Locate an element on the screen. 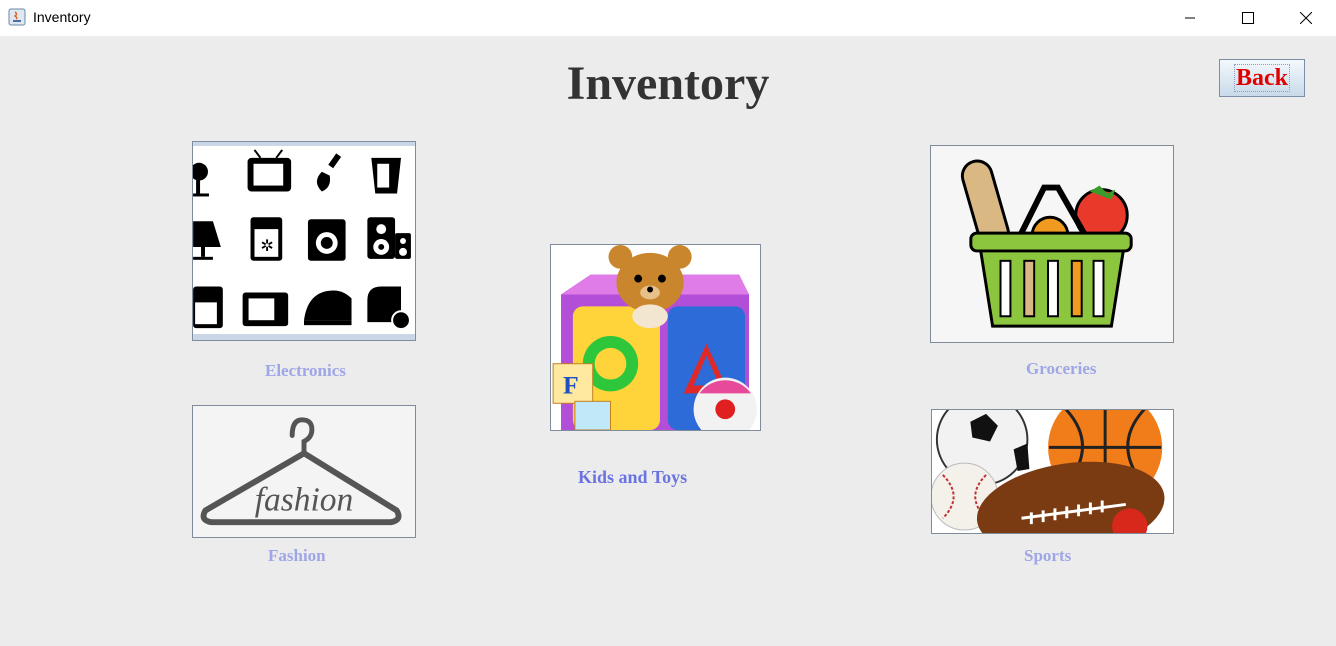 This screenshot has width=1336, height=646. kids-and-toys-category-button: F is located at coordinates (655, 337).